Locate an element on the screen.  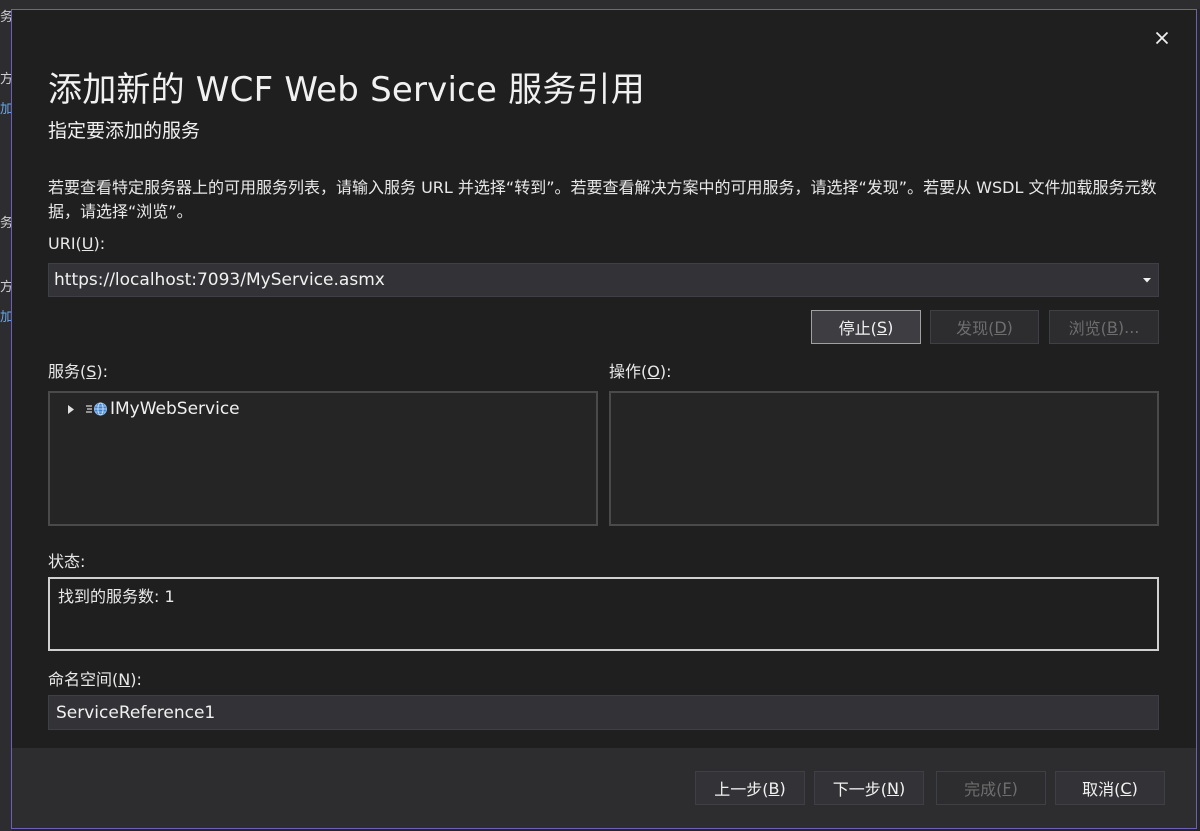
dropdown-arrow is located at coordinates (1147, 280).